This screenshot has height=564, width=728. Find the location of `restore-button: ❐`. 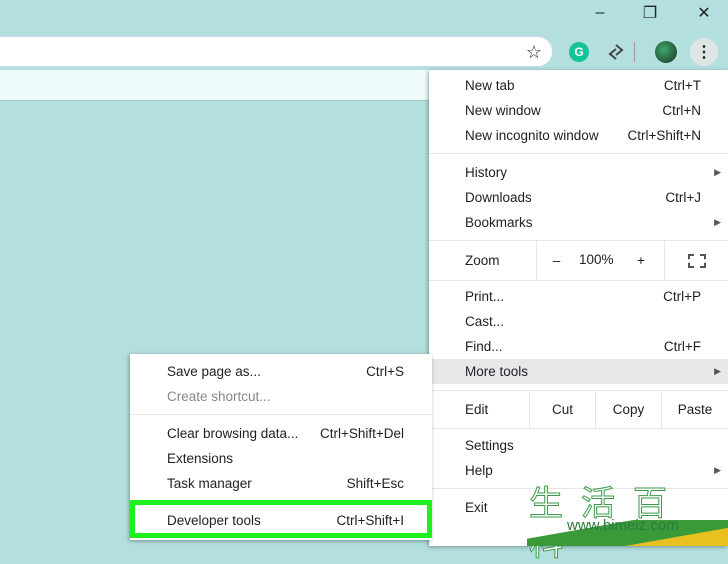

restore-button: ❐ is located at coordinates (650, 13).